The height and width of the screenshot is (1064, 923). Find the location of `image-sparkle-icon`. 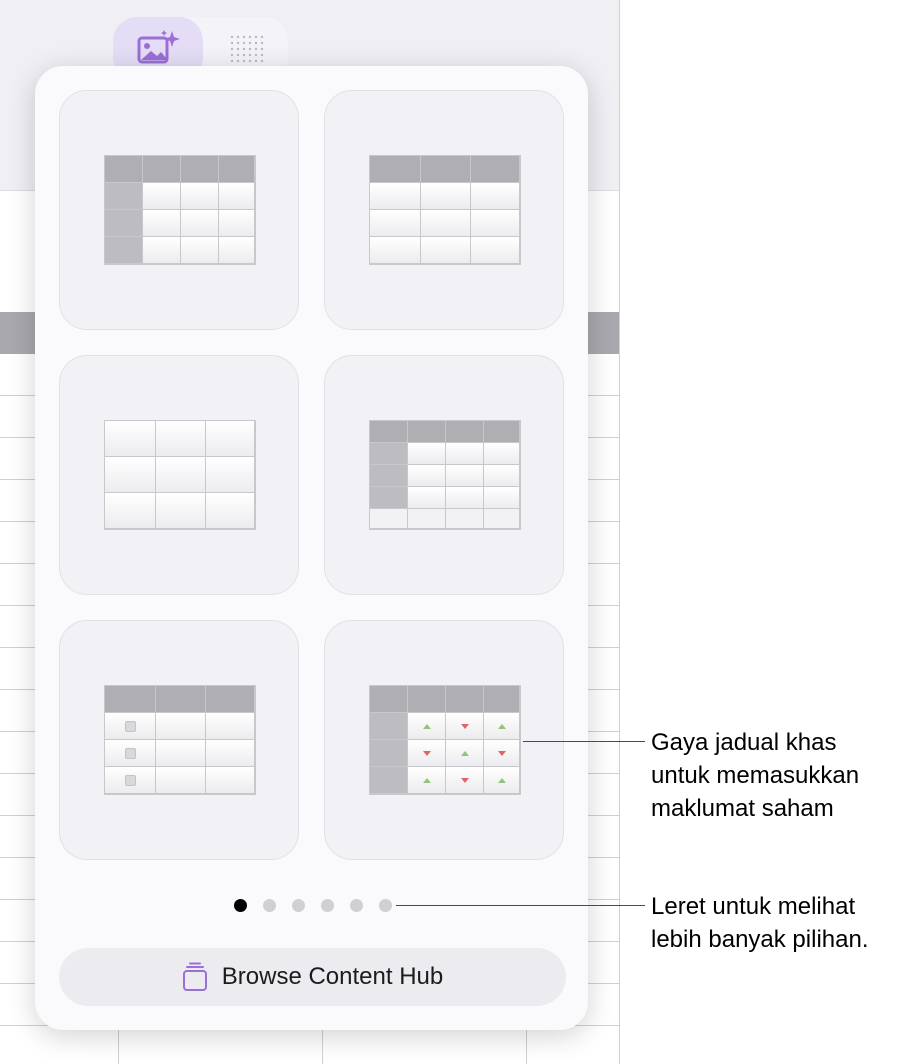

image-sparkle-icon is located at coordinates (158, 47).